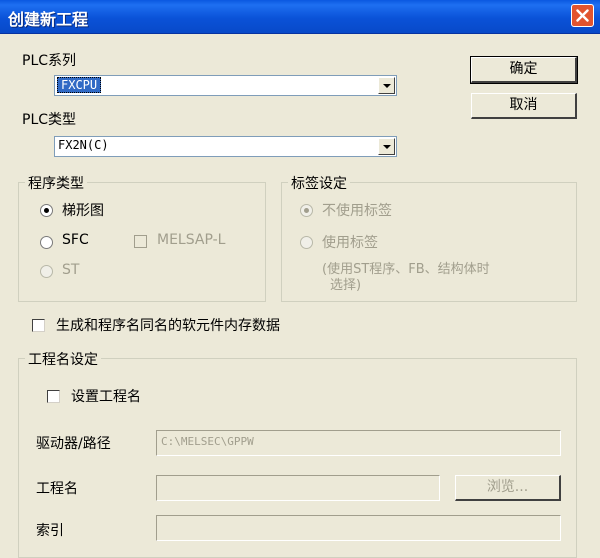 Image resolution: width=600 pixels, height=558 pixels. What do you see at coordinates (56, 183) in the screenshot?
I see `program-type-title: 程序类型` at bounding box center [56, 183].